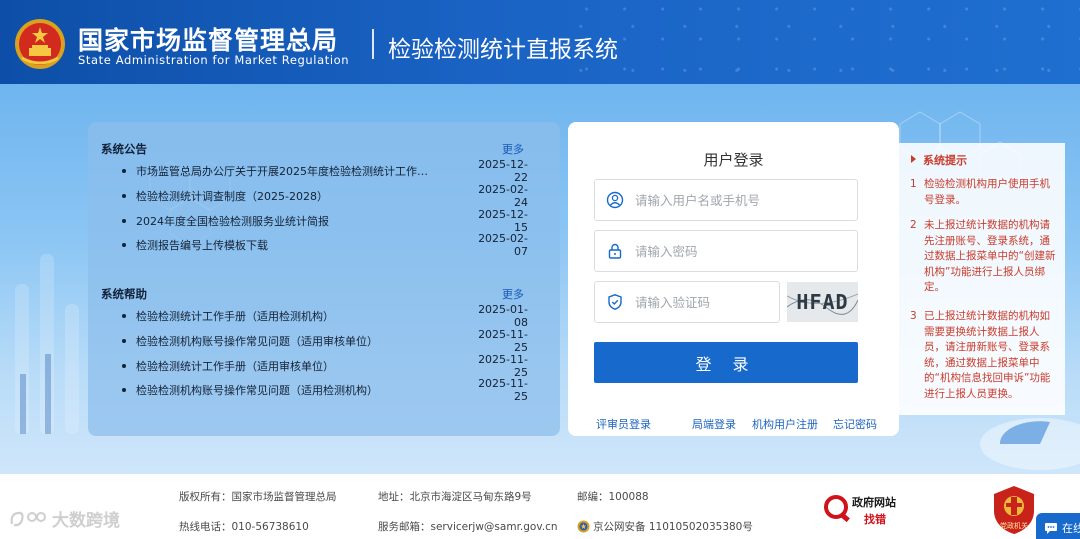 This screenshot has height=539, width=1080. What do you see at coordinates (232, 221) in the screenshot?
I see `notice-item-title: 2024年度全国检验检测服务业统计简报` at bounding box center [232, 221].